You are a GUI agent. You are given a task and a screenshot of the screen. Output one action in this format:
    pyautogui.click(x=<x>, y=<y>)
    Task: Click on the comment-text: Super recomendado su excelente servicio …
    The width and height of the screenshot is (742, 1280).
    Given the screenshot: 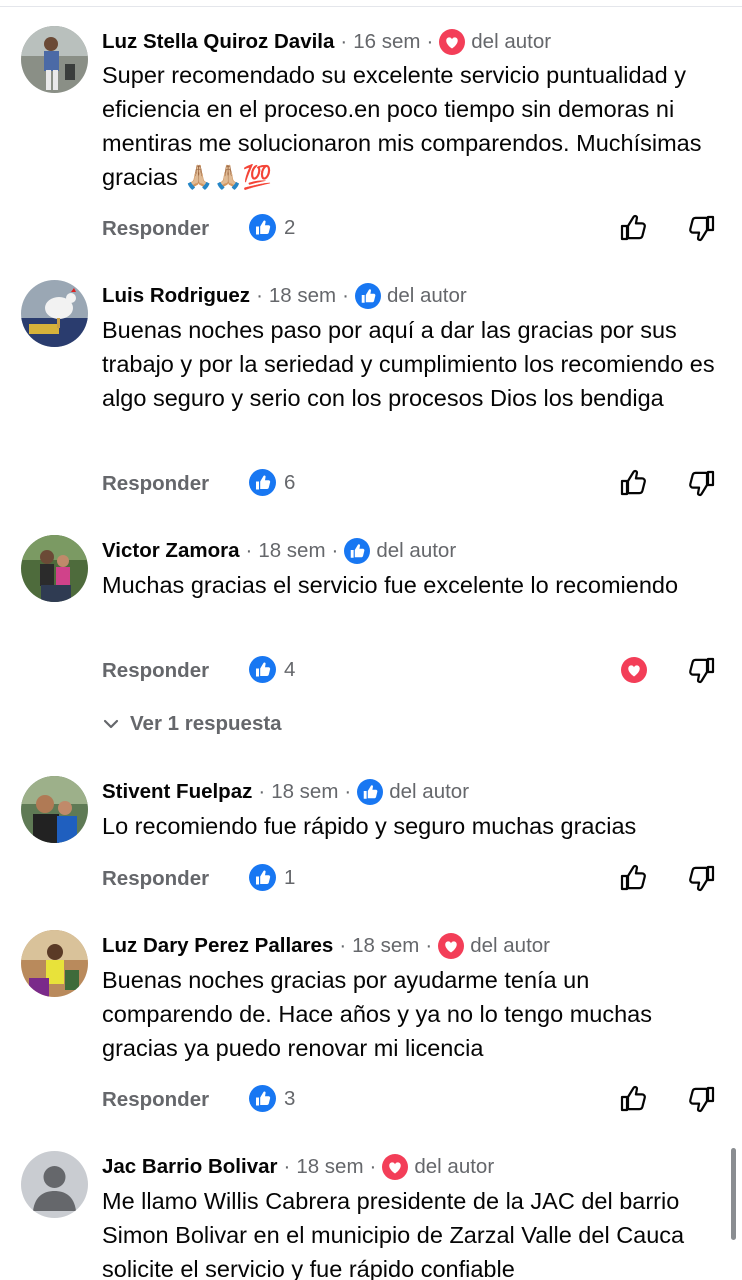 What is the action you would take?
    pyautogui.click(x=402, y=126)
    